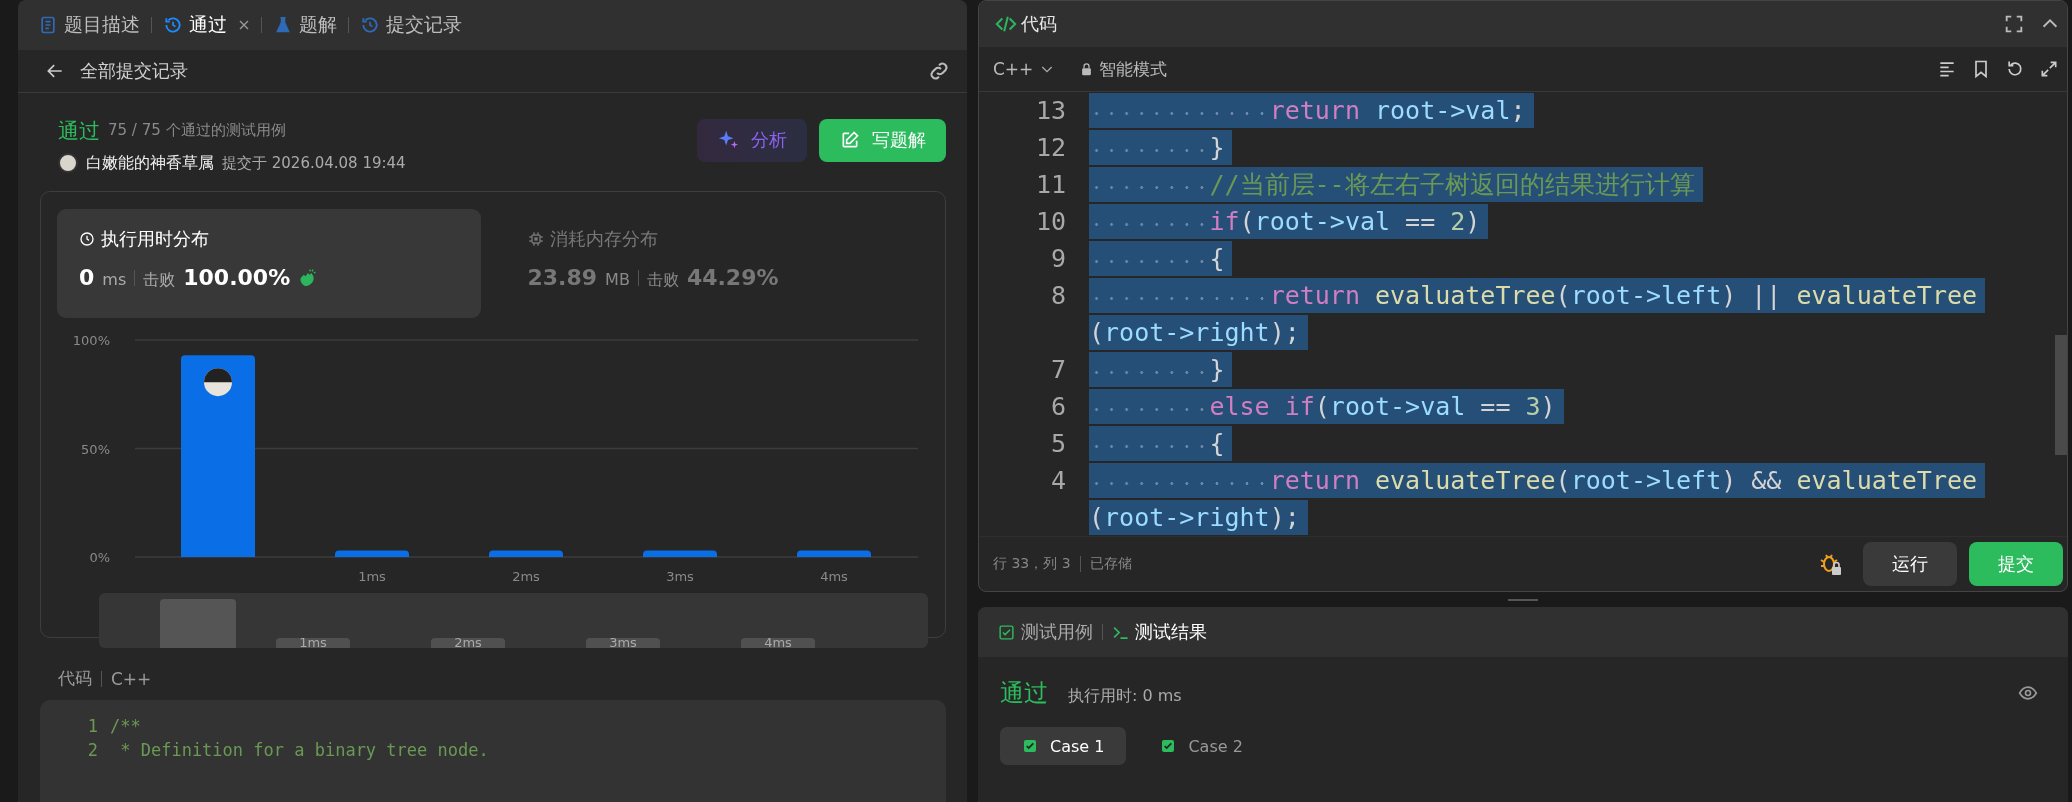 The height and width of the screenshot is (802, 2072). Describe the element at coordinates (87, 239) in the screenshot. I see `clock-icon` at that location.